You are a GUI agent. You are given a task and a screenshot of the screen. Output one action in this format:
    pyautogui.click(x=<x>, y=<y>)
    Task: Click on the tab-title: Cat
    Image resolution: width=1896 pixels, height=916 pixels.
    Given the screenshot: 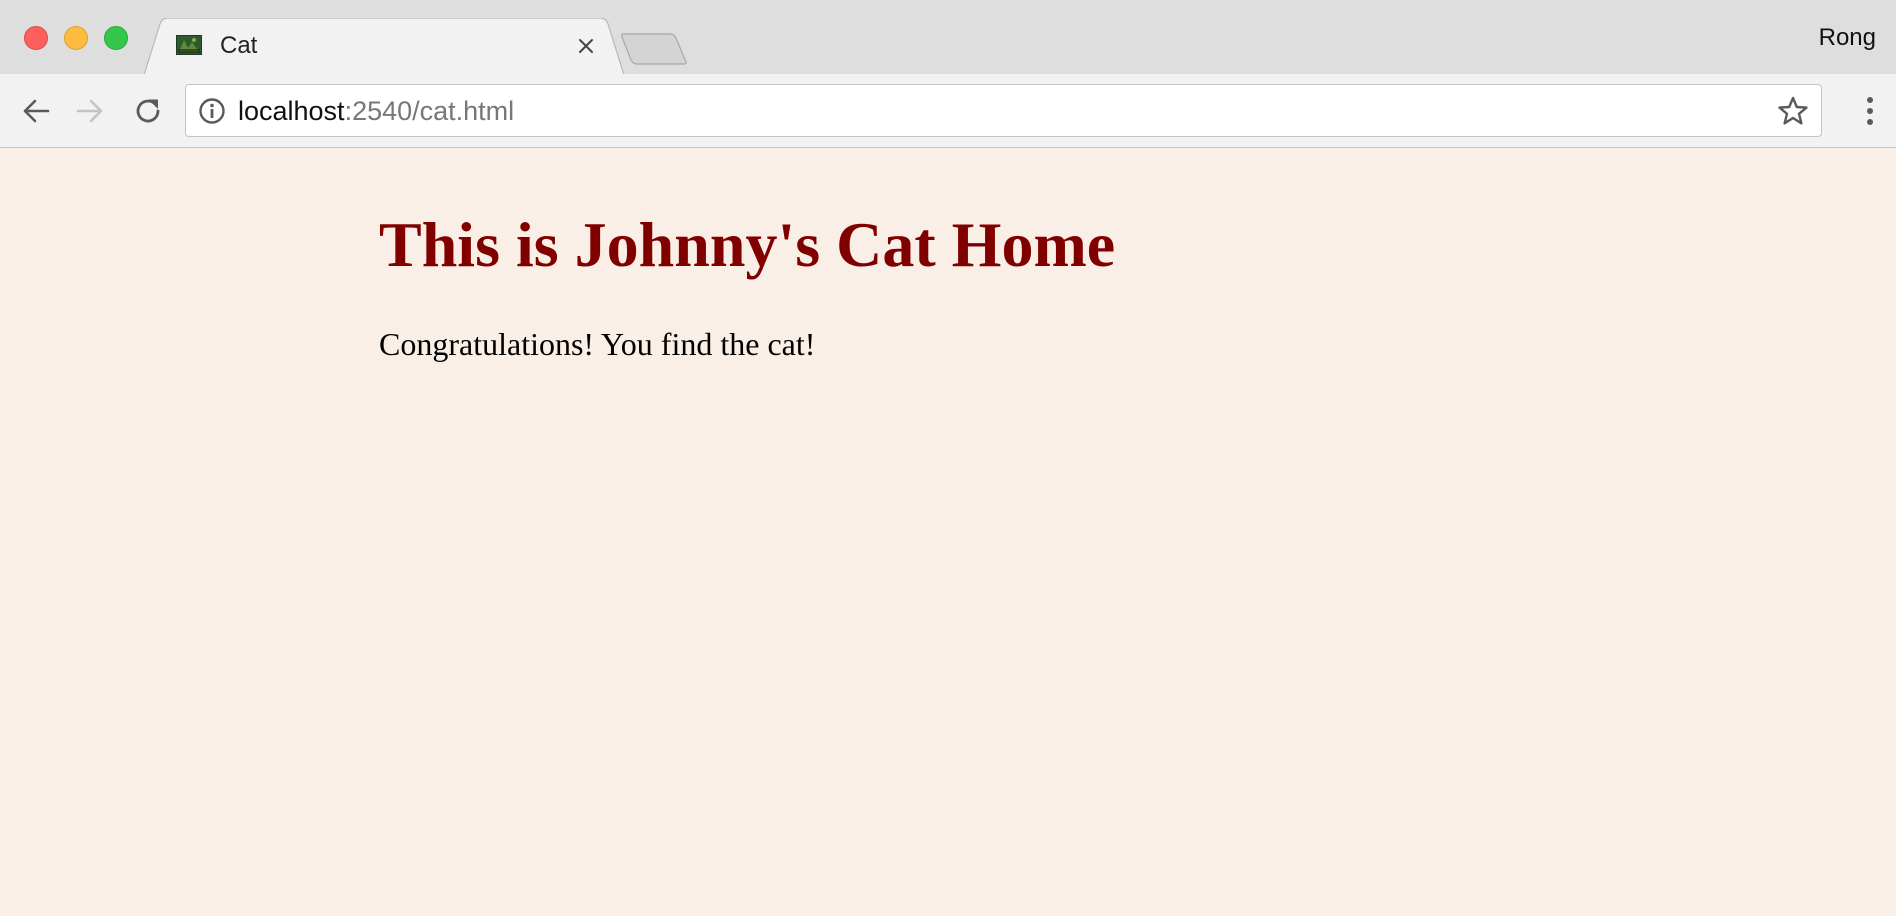 What is the action you would take?
    pyautogui.click(x=239, y=45)
    